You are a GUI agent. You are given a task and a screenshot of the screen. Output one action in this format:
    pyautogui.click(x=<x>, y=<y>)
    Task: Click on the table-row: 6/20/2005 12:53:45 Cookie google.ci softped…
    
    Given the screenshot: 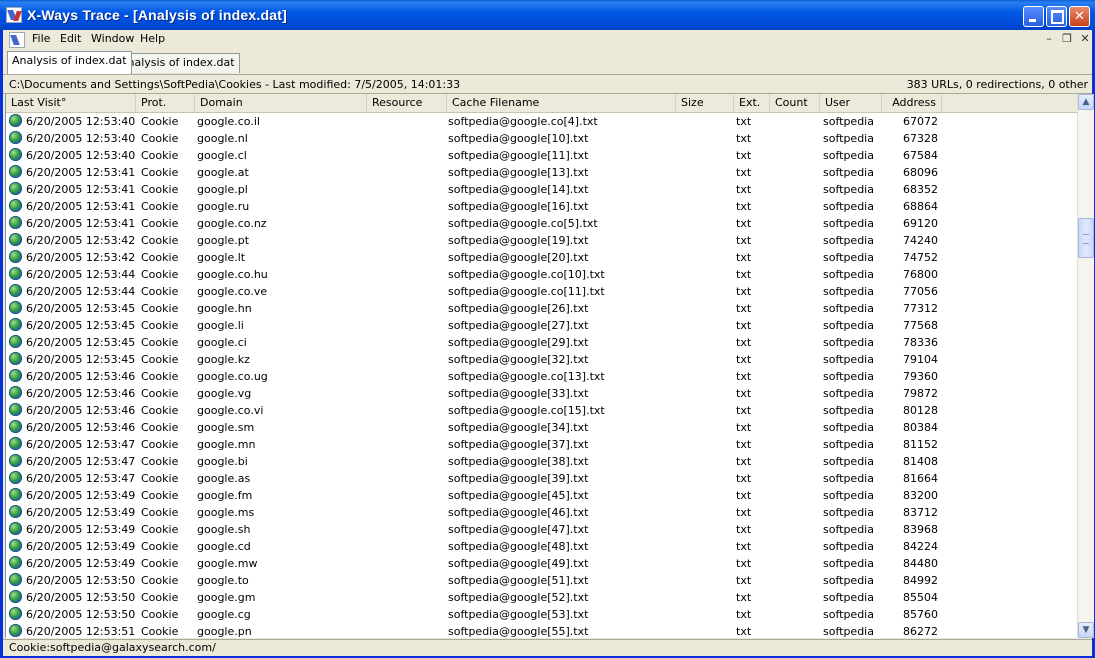 What is the action you would take?
    pyautogui.click(x=542, y=342)
    